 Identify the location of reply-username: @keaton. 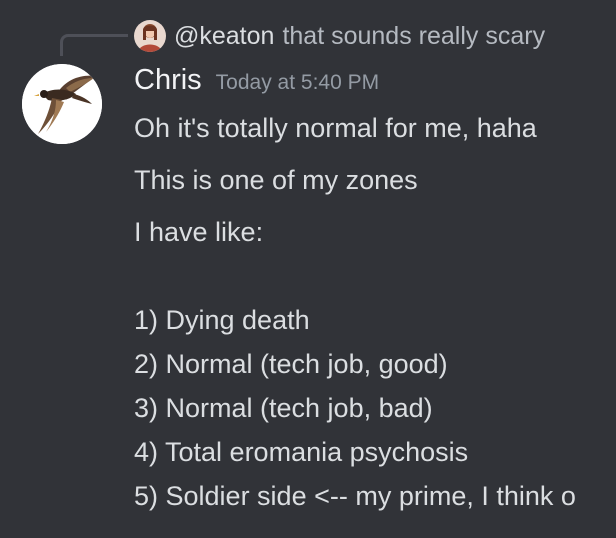
(224, 36).